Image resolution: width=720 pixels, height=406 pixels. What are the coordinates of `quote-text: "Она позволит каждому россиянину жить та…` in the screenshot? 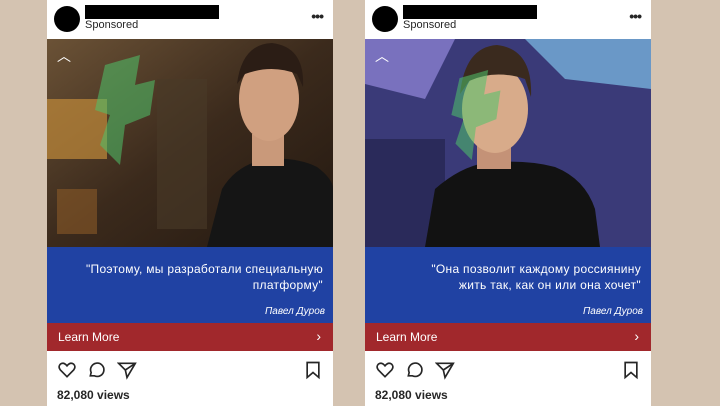 It's located at (536, 277).